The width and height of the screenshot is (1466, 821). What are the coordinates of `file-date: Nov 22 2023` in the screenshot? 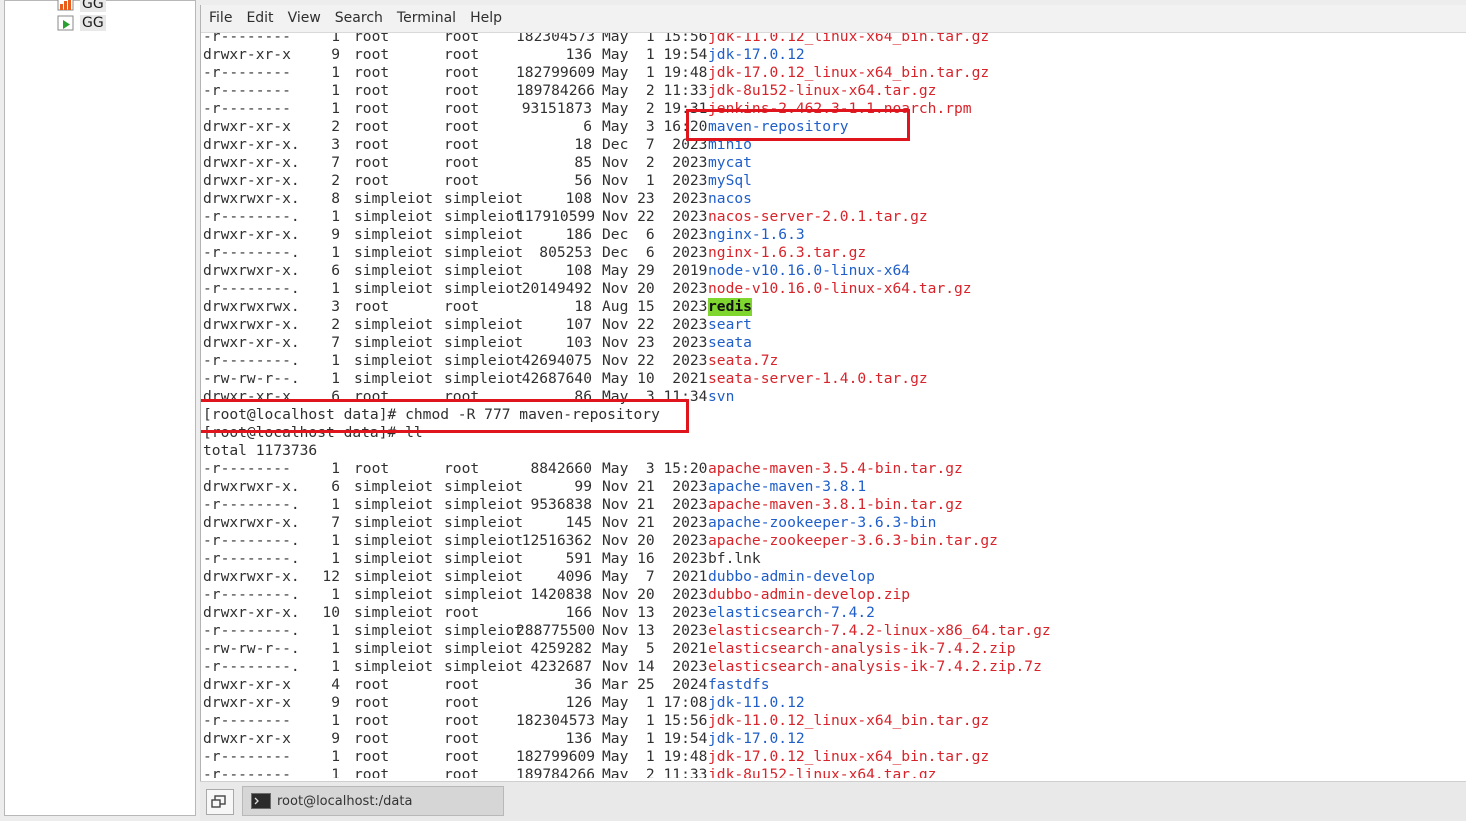 It's located at (655, 216).